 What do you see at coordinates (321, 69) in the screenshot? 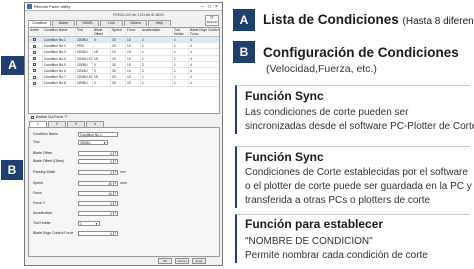
I see `legend-b-note: (Velocidad,Fuerza, etc.)` at bounding box center [321, 69].